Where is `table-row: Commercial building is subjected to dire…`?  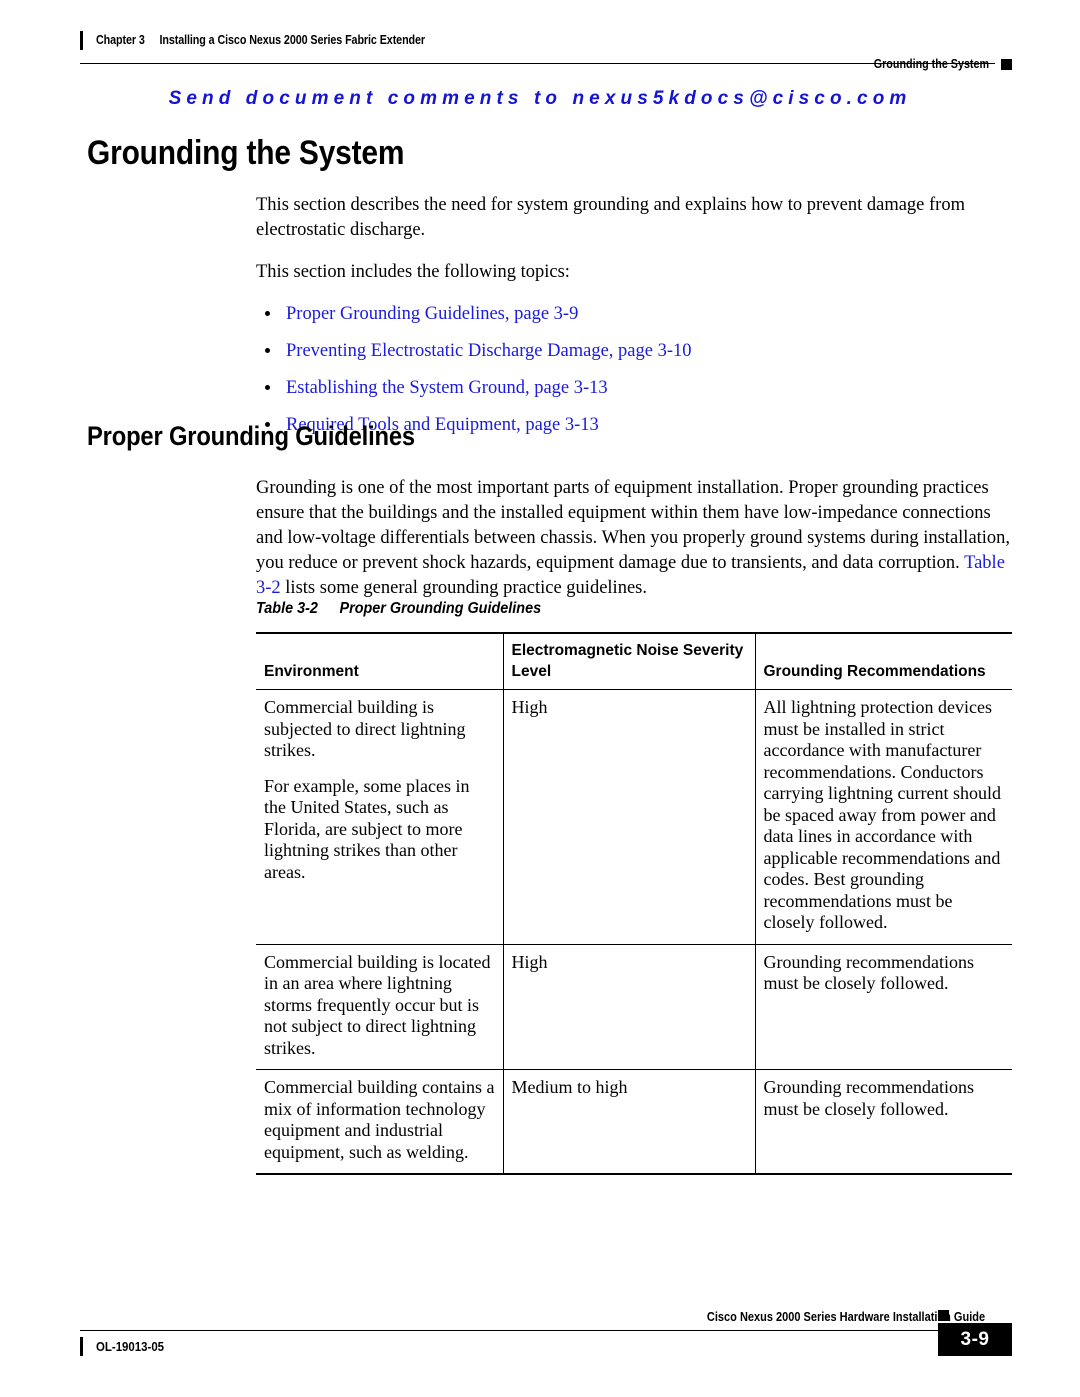
table-row: Commercial building is subjected to dire… is located at coordinates (634, 817).